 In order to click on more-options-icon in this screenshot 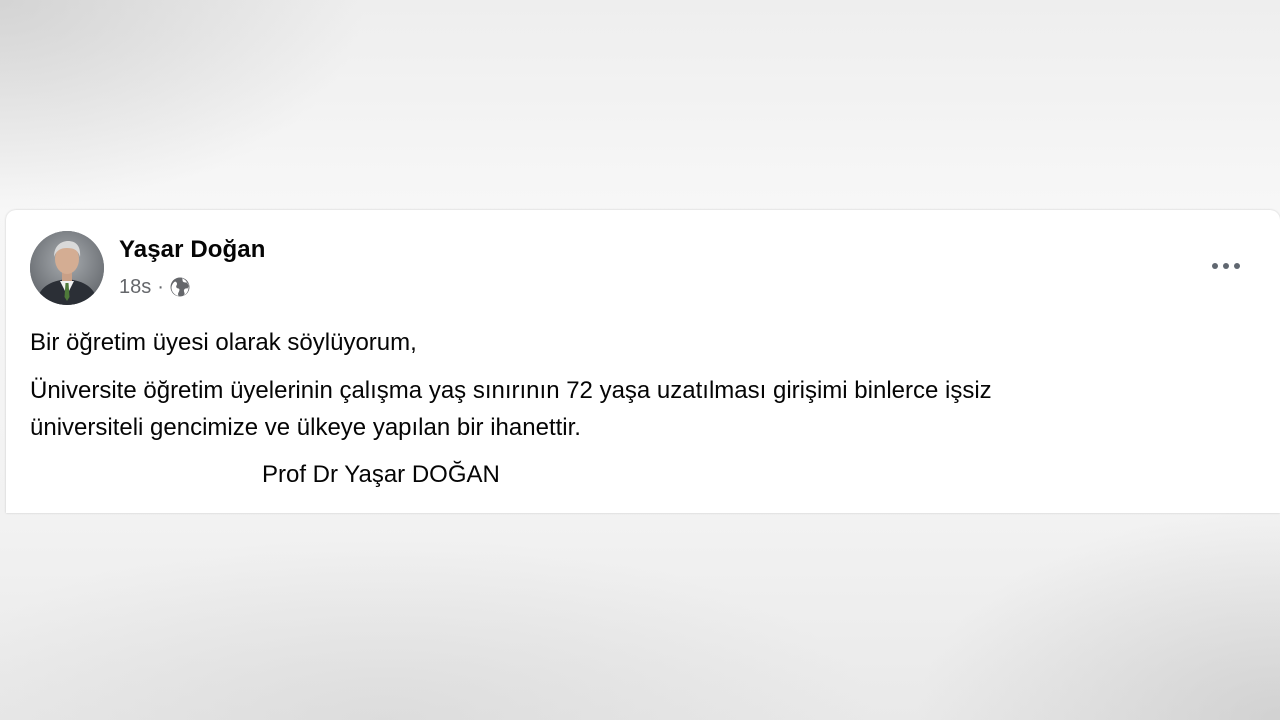, I will do `click(1226, 266)`.